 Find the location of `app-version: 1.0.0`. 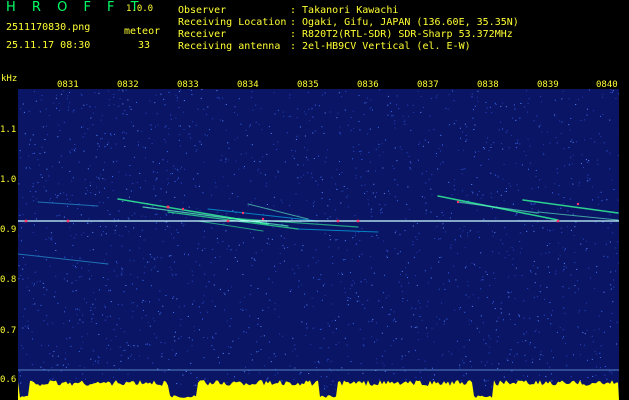

app-version: 1.0.0 is located at coordinates (140, 9).